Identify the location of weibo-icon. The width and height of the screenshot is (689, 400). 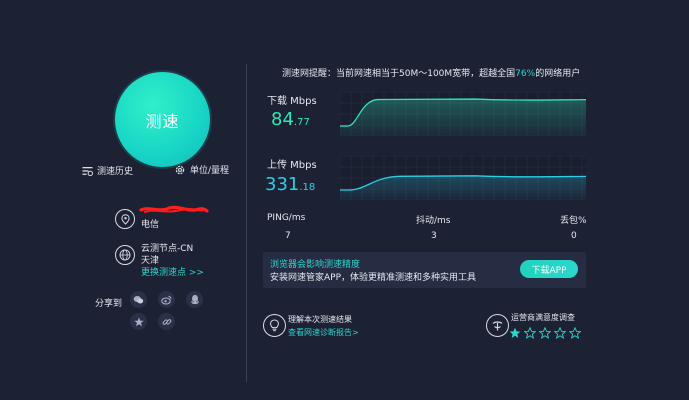
(166, 300).